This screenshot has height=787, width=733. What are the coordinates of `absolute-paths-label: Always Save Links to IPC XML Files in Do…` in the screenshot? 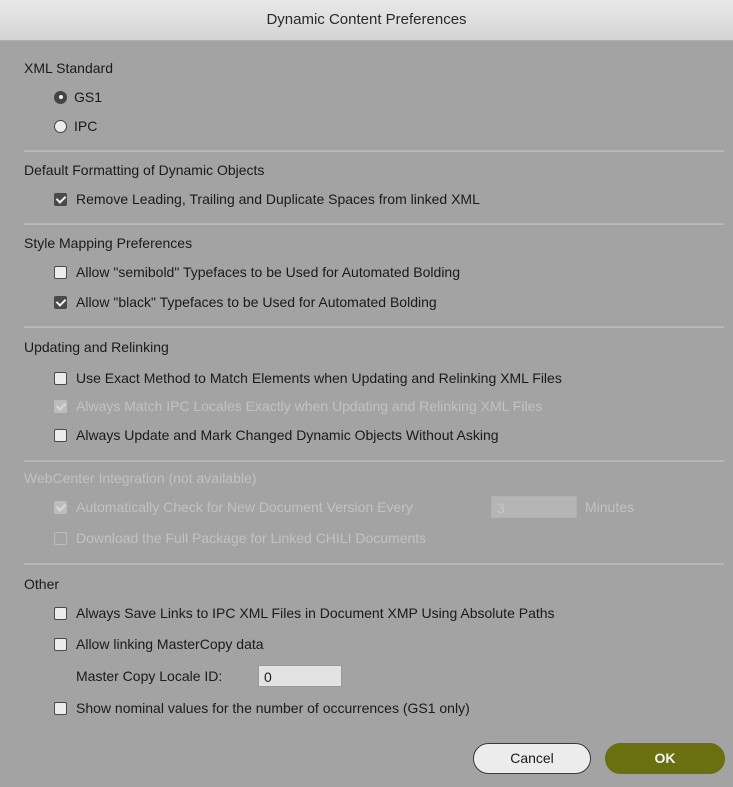 It's located at (315, 613).